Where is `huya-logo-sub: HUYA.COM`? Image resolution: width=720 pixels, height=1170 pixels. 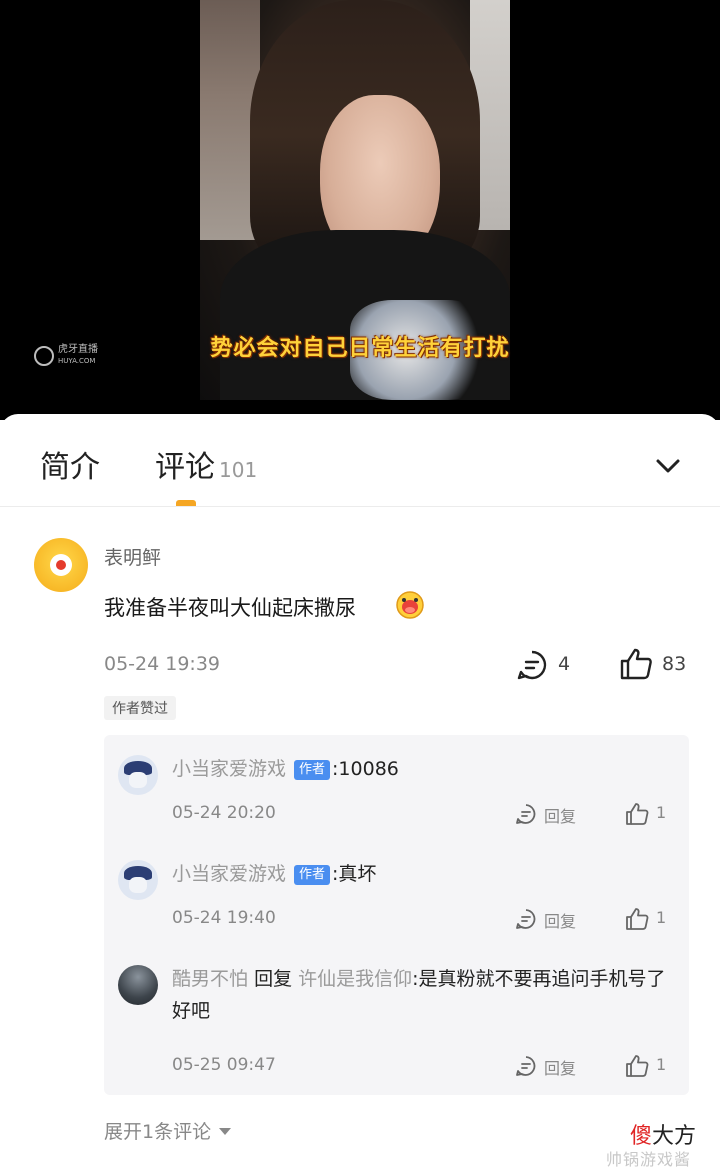 huya-logo-sub: HUYA.COM is located at coordinates (77, 361).